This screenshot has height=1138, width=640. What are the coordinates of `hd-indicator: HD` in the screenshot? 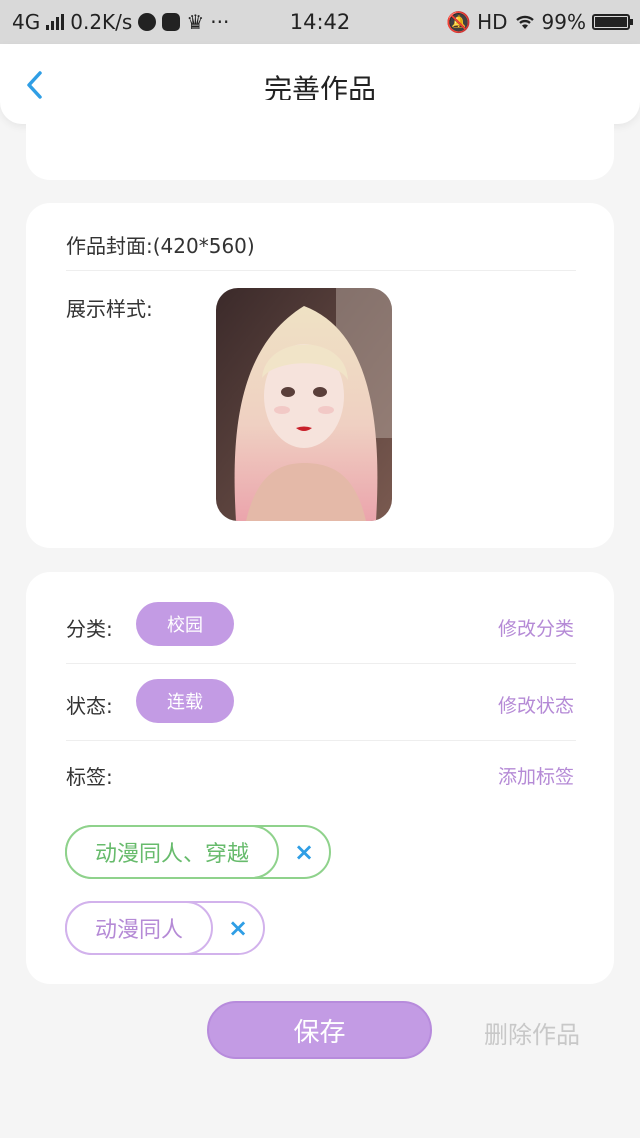 It's located at (492, 22).